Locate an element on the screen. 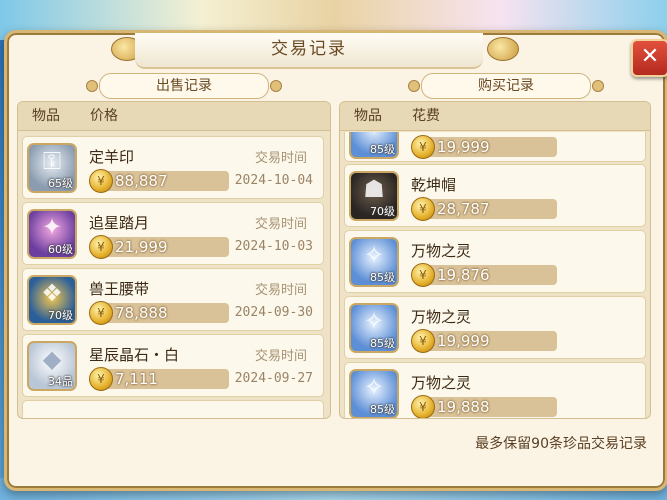 The height and width of the screenshot is (500, 667). price-bar: ¥7,111 is located at coordinates (159, 379).